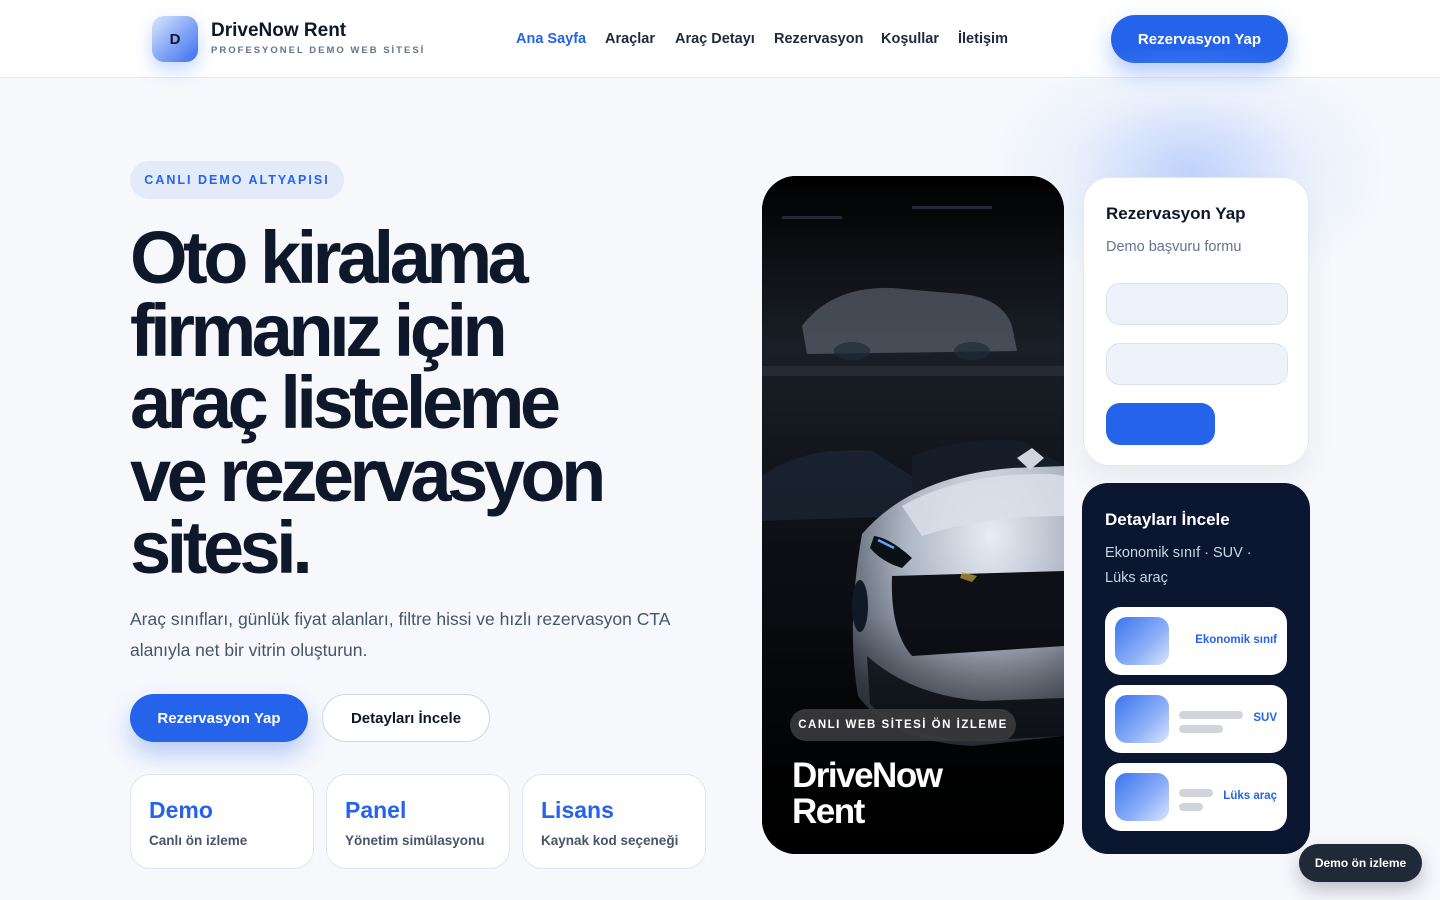  Describe the element at coordinates (828, 811) in the screenshot. I see `preview-title-line: Rent` at that location.